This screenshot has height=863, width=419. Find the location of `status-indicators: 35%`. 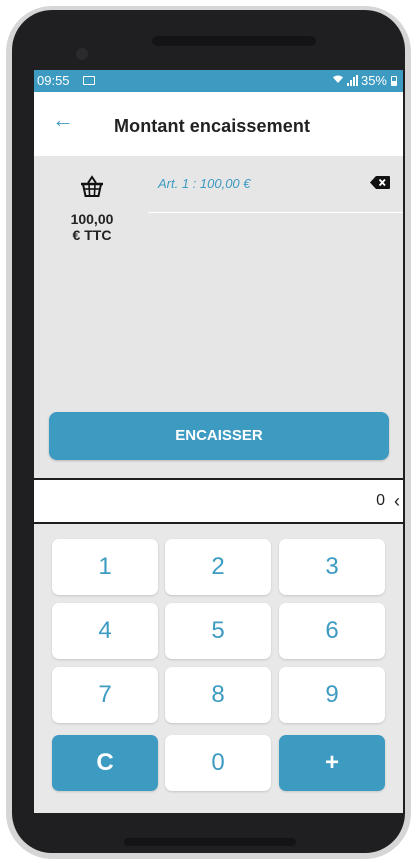

status-indicators: 35% is located at coordinates (364, 80).